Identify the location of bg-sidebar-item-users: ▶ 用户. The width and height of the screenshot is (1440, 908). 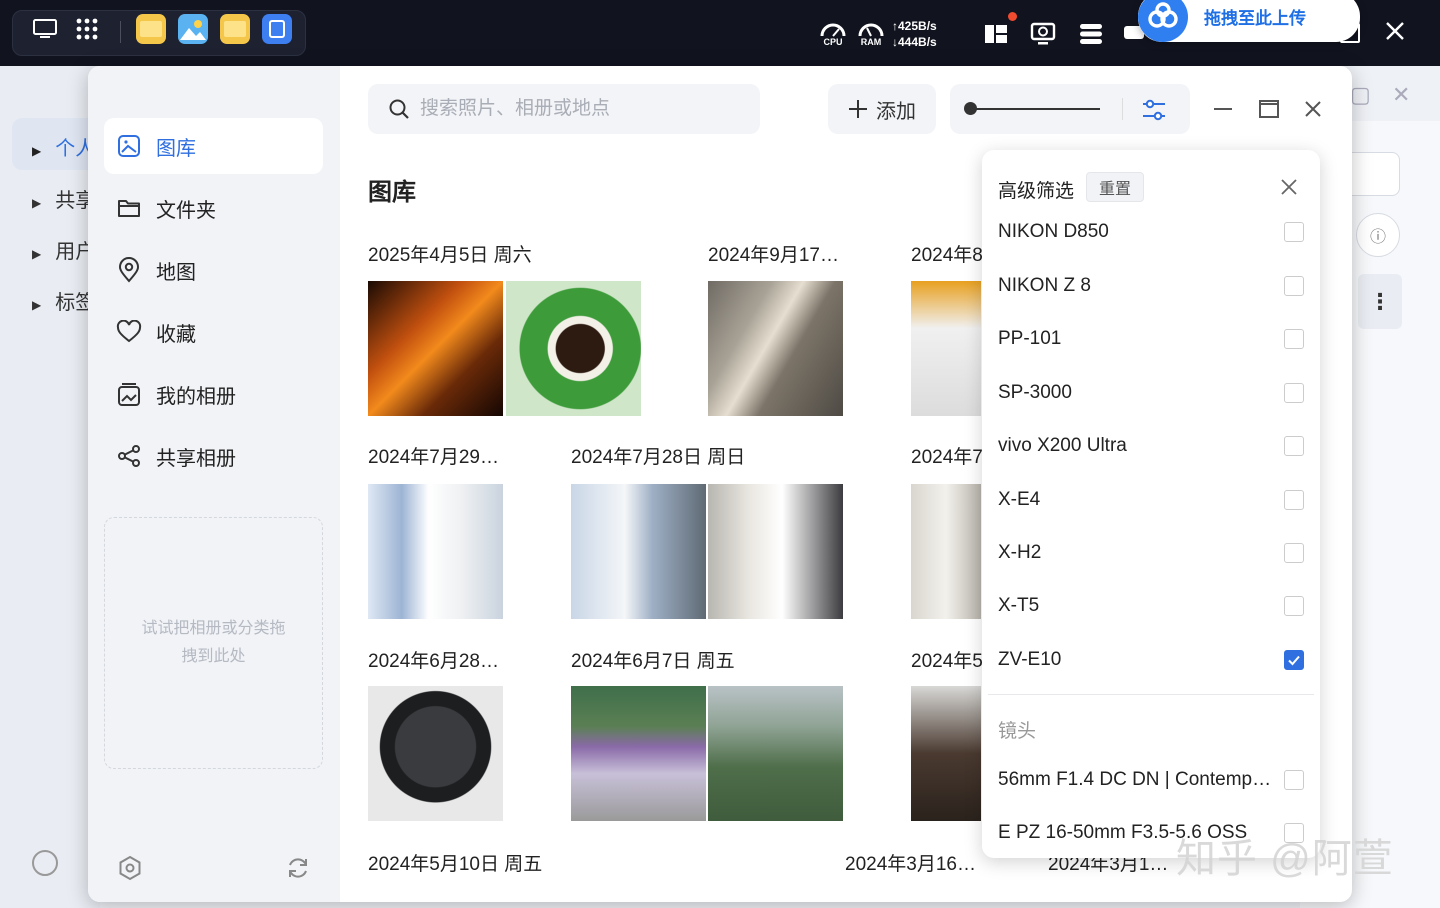
(63, 249).